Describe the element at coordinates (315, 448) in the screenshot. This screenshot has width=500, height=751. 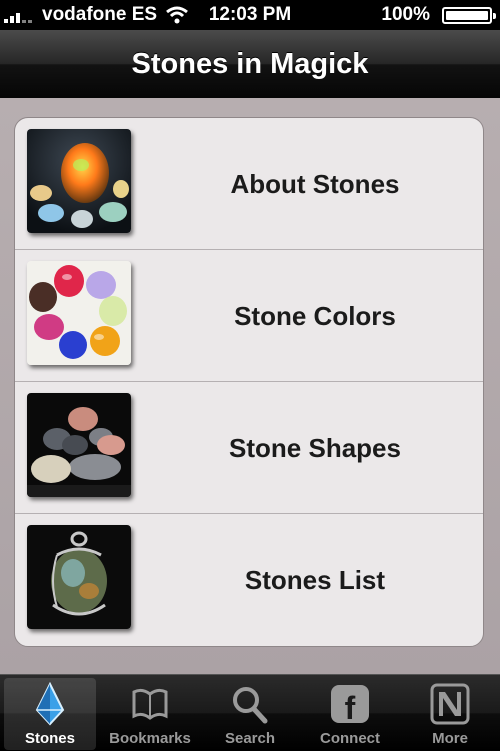
I see `menu-item-label: Stone Shapes` at that location.